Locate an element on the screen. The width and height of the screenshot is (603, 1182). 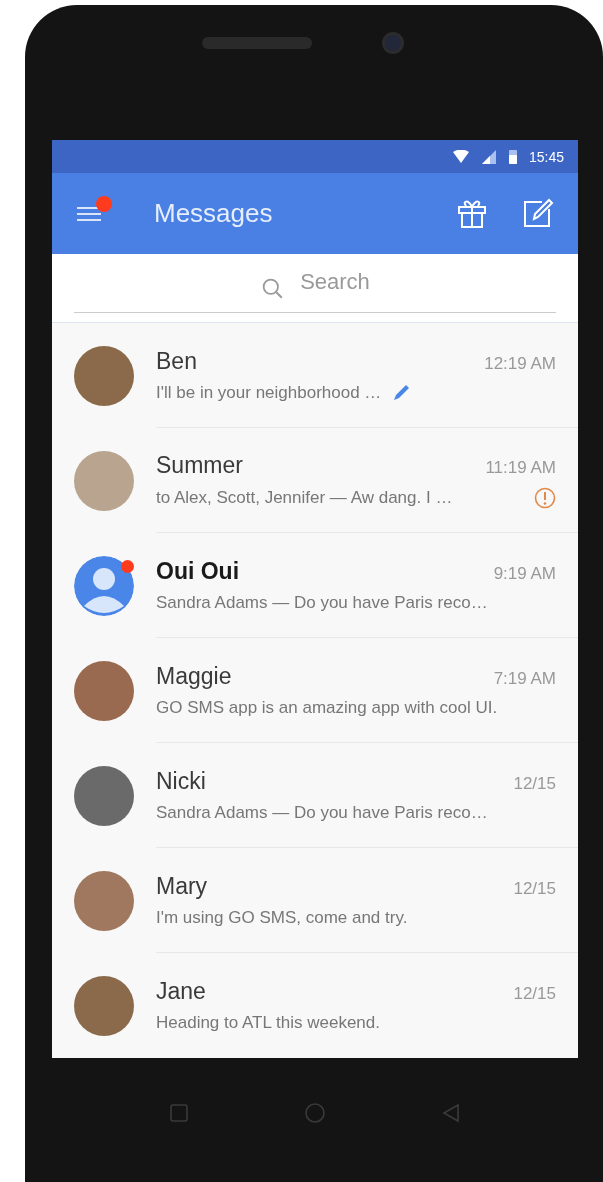
contact-name: Ben is located at coordinates (176, 361).